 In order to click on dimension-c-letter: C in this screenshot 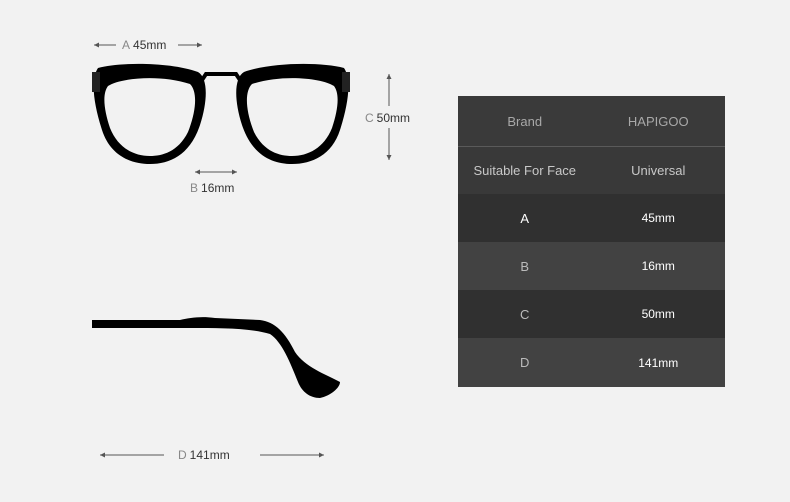, I will do `click(369, 118)`.